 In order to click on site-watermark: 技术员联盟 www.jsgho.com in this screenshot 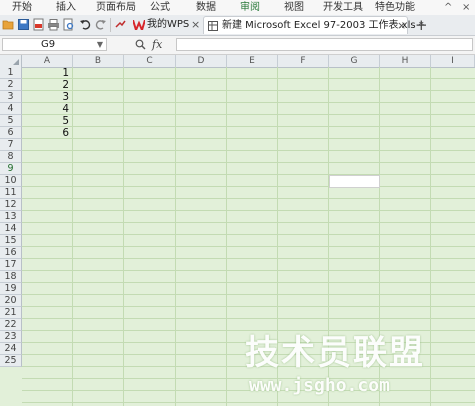, I will do `click(355, 368)`.